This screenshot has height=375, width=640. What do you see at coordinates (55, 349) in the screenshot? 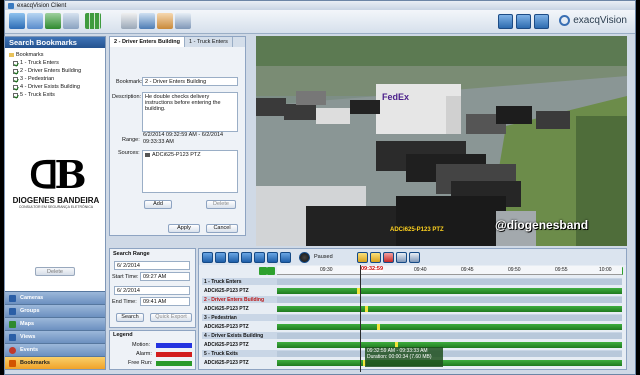
I see `nav-events: Events` at bounding box center [55, 349].